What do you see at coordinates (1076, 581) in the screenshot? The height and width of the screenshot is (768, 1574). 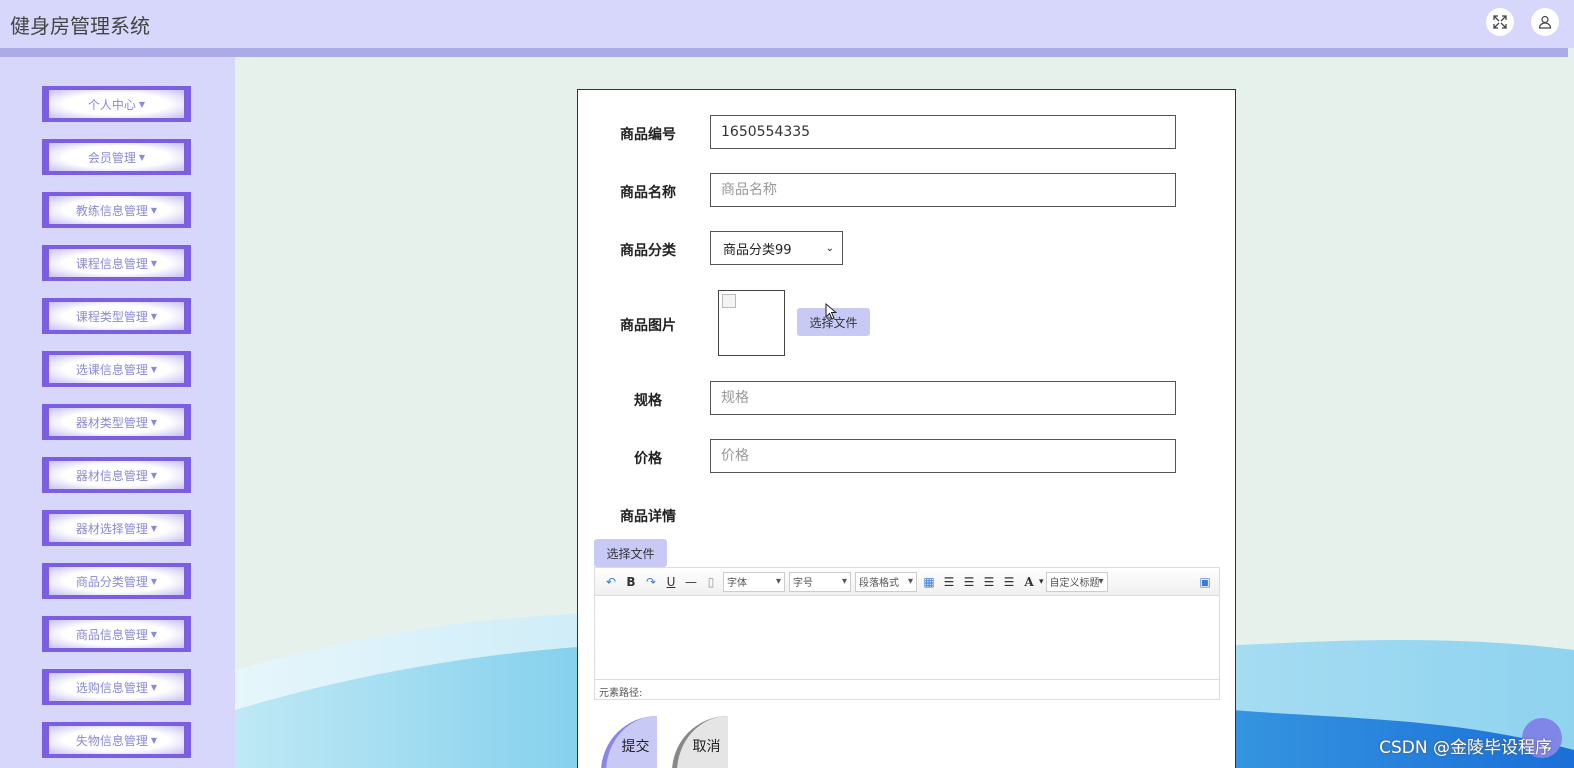 I see `custom-title-select: 自定义标题 ▾` at bounding box center [1076, 581].